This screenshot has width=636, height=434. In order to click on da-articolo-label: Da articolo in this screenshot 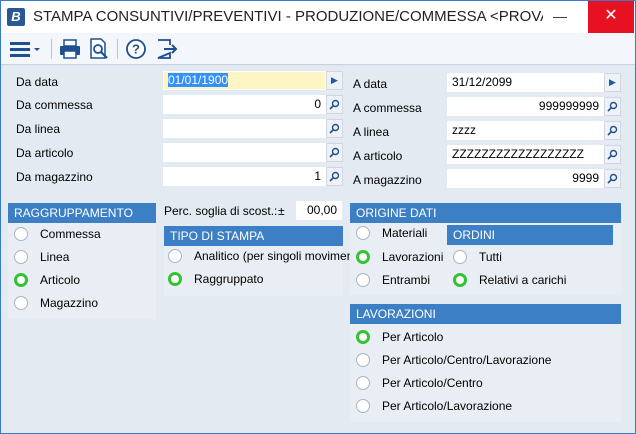, I will do `click(45, 153)`.